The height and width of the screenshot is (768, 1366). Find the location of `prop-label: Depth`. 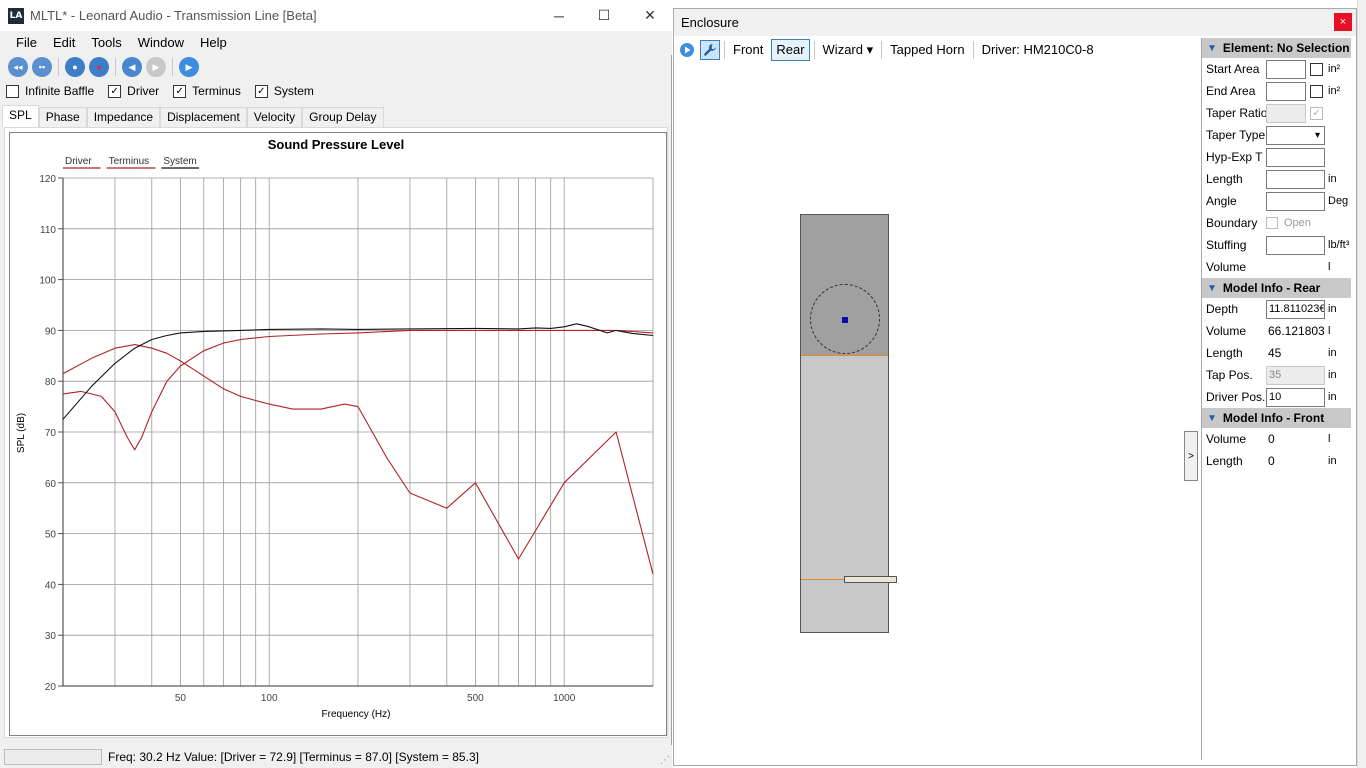

prop-label: Depth is located at coordinates (1222, 309).